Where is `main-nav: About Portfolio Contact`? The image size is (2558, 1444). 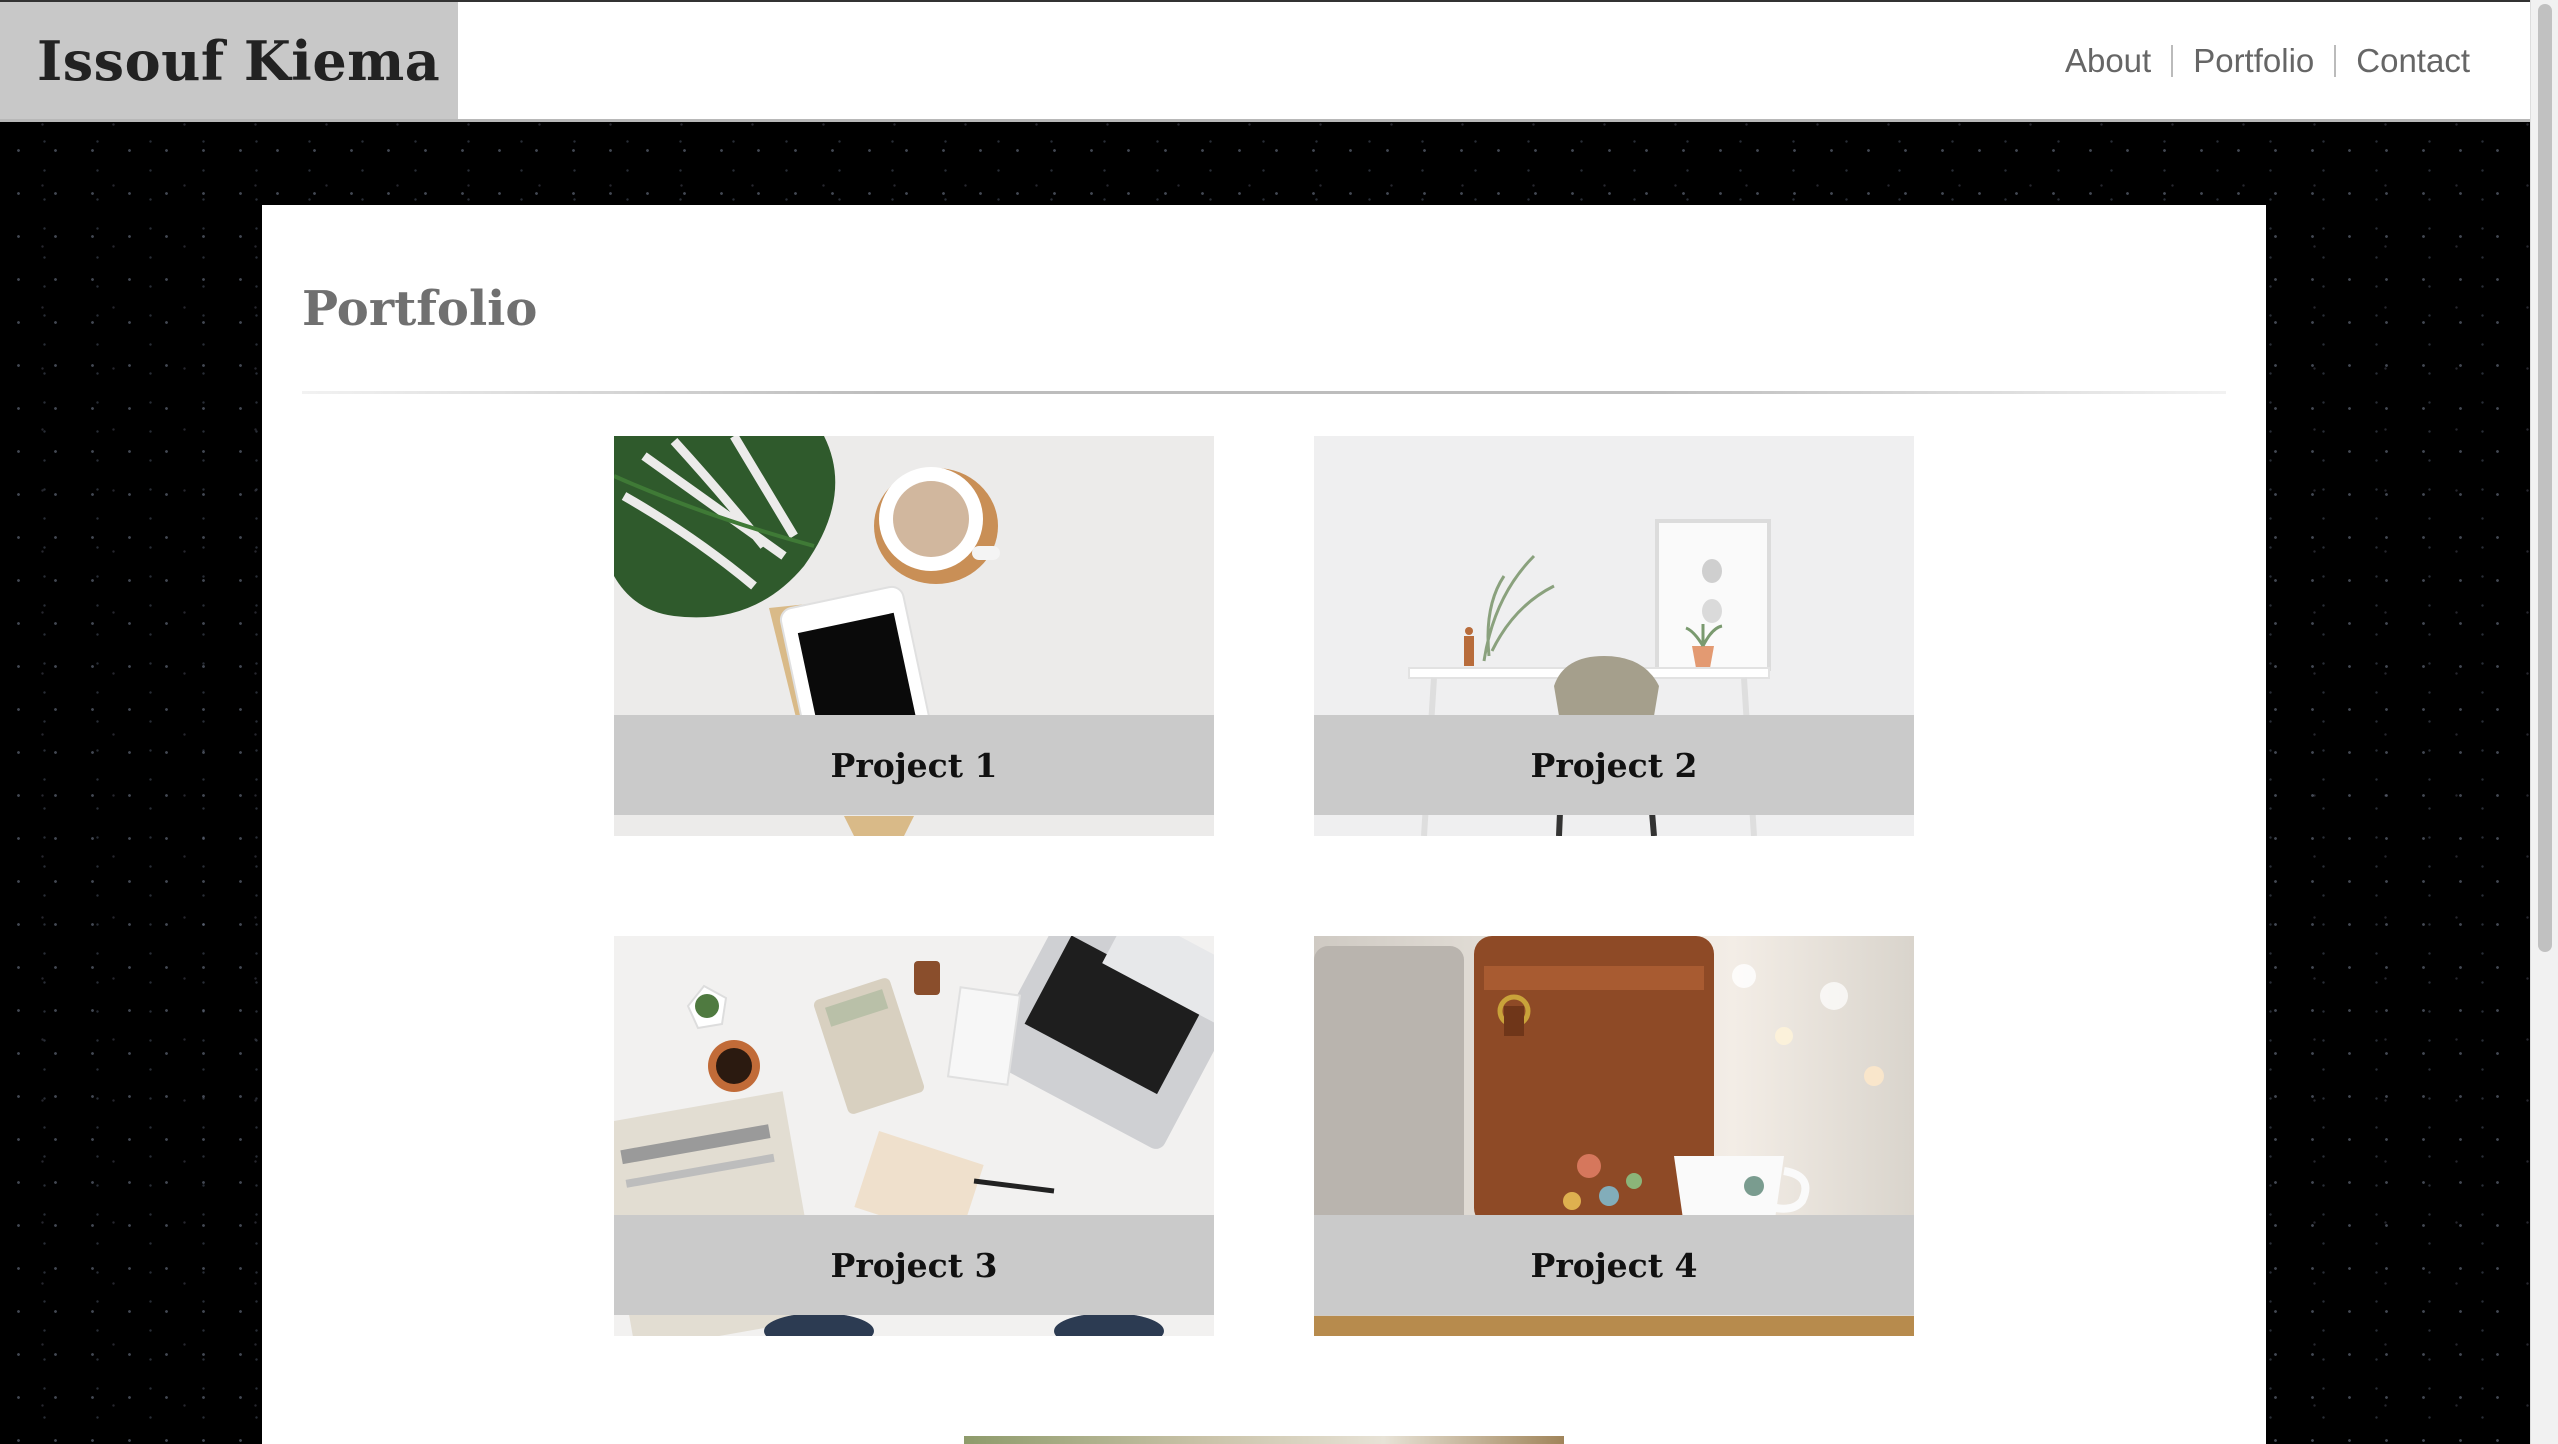 main-nav: About Portfolio Contact is located at coordinates (2267, 60).